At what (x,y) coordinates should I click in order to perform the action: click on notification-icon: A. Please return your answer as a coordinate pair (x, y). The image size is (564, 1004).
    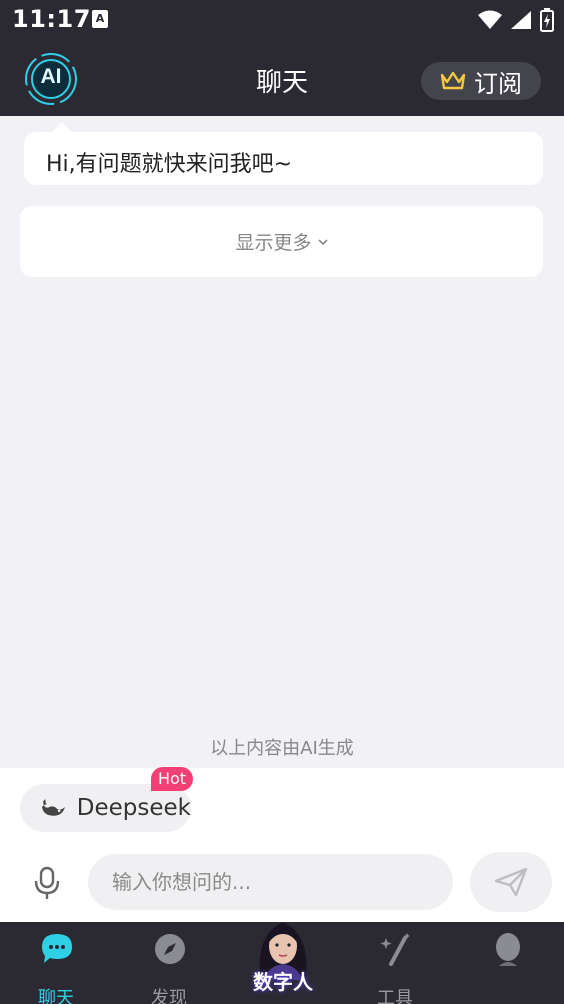
    Looking at the image, I should click on (100, 19).